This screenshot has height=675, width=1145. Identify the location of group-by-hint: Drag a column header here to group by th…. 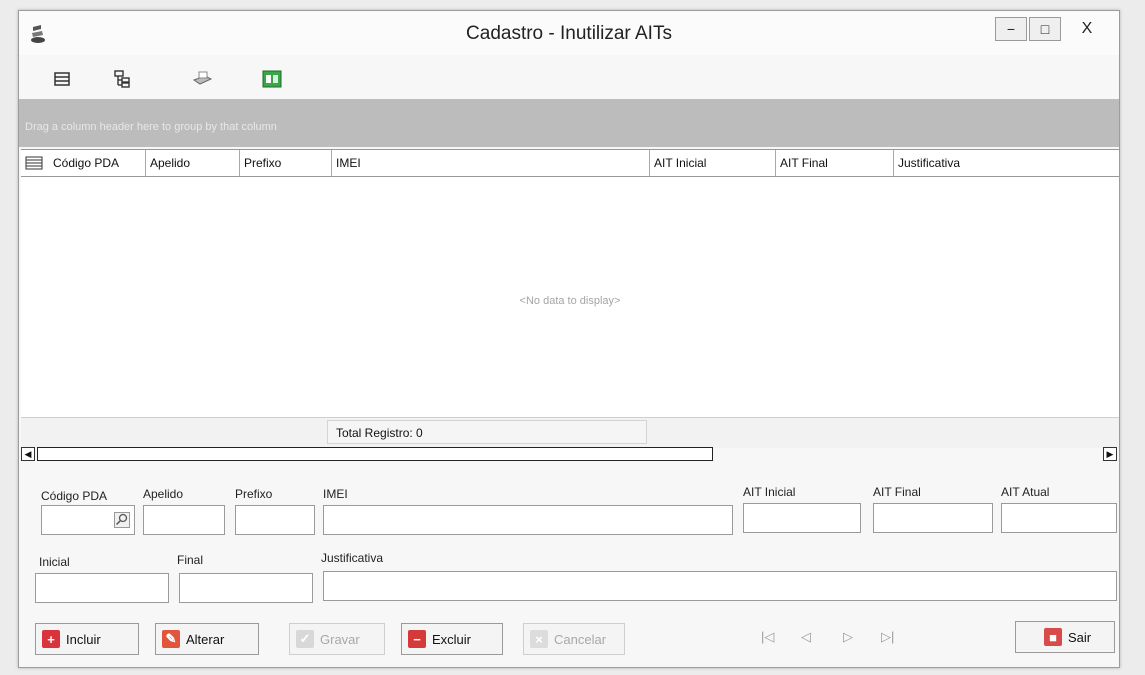
(151, 127).